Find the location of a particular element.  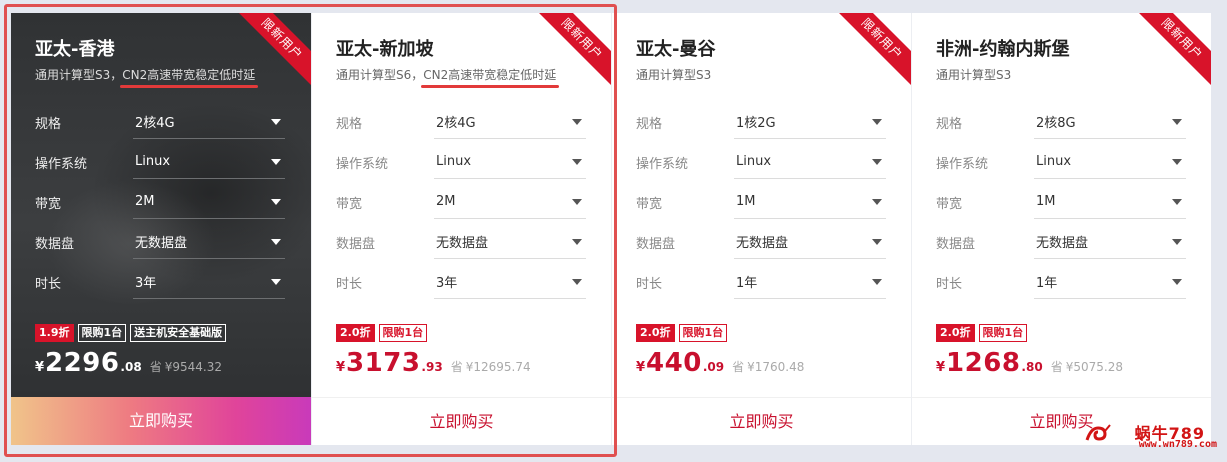

price-integer: 3173 is located at coordinates (383, 363).